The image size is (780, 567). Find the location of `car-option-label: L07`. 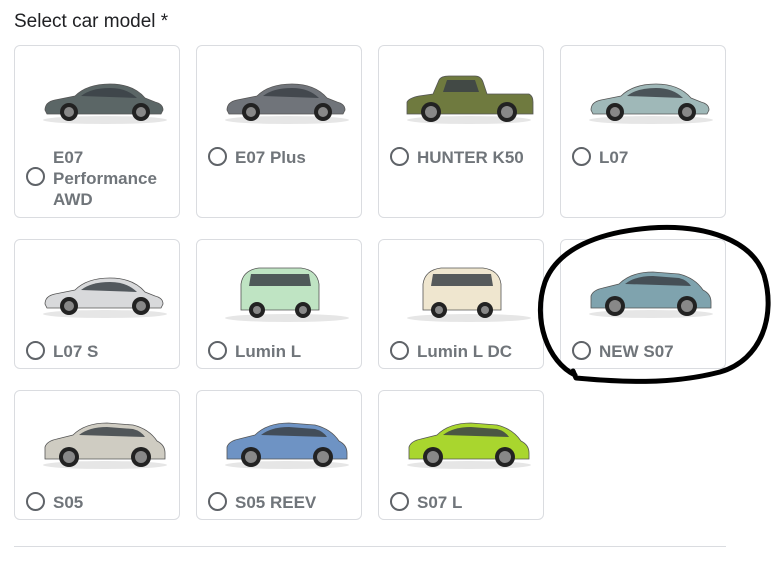

car-option-label: L07 is located at coordinates (614, 157).